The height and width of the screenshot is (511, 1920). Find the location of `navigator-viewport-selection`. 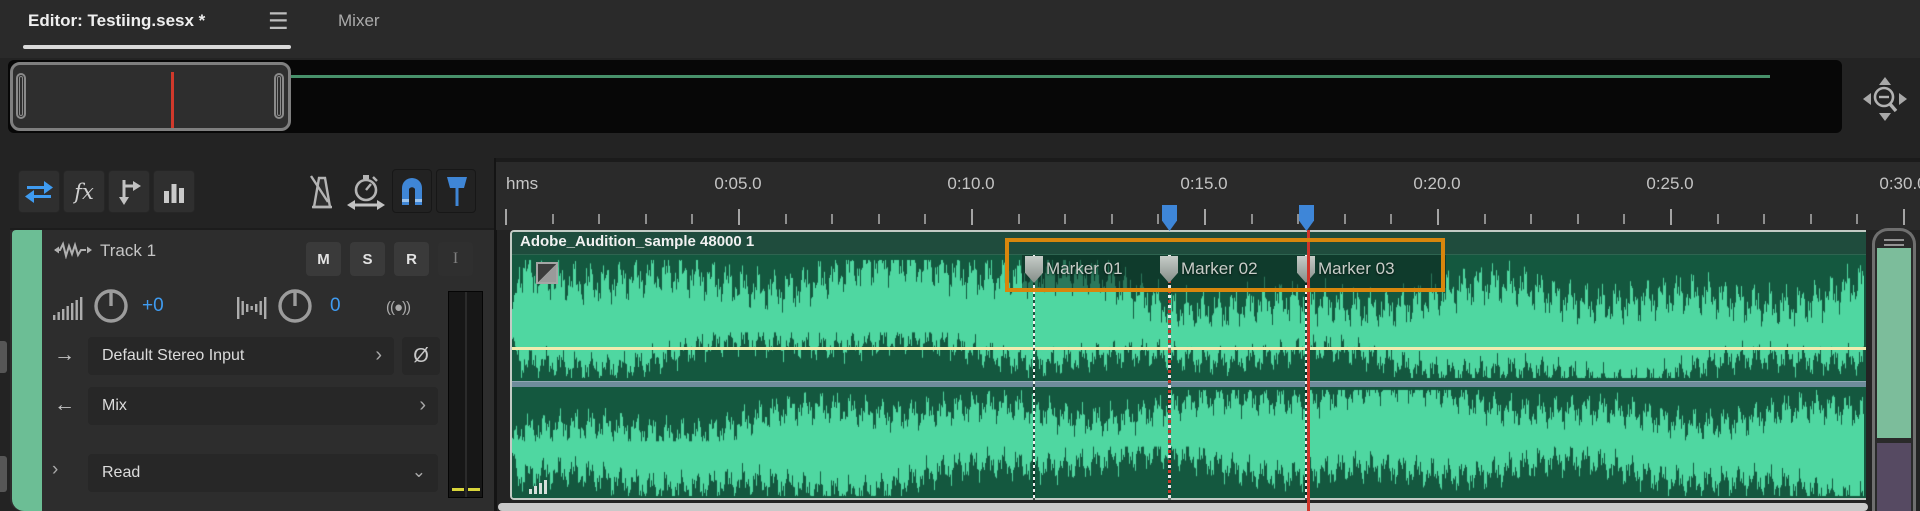

navigator-viewport-selection is located at coordinates (150, 96).